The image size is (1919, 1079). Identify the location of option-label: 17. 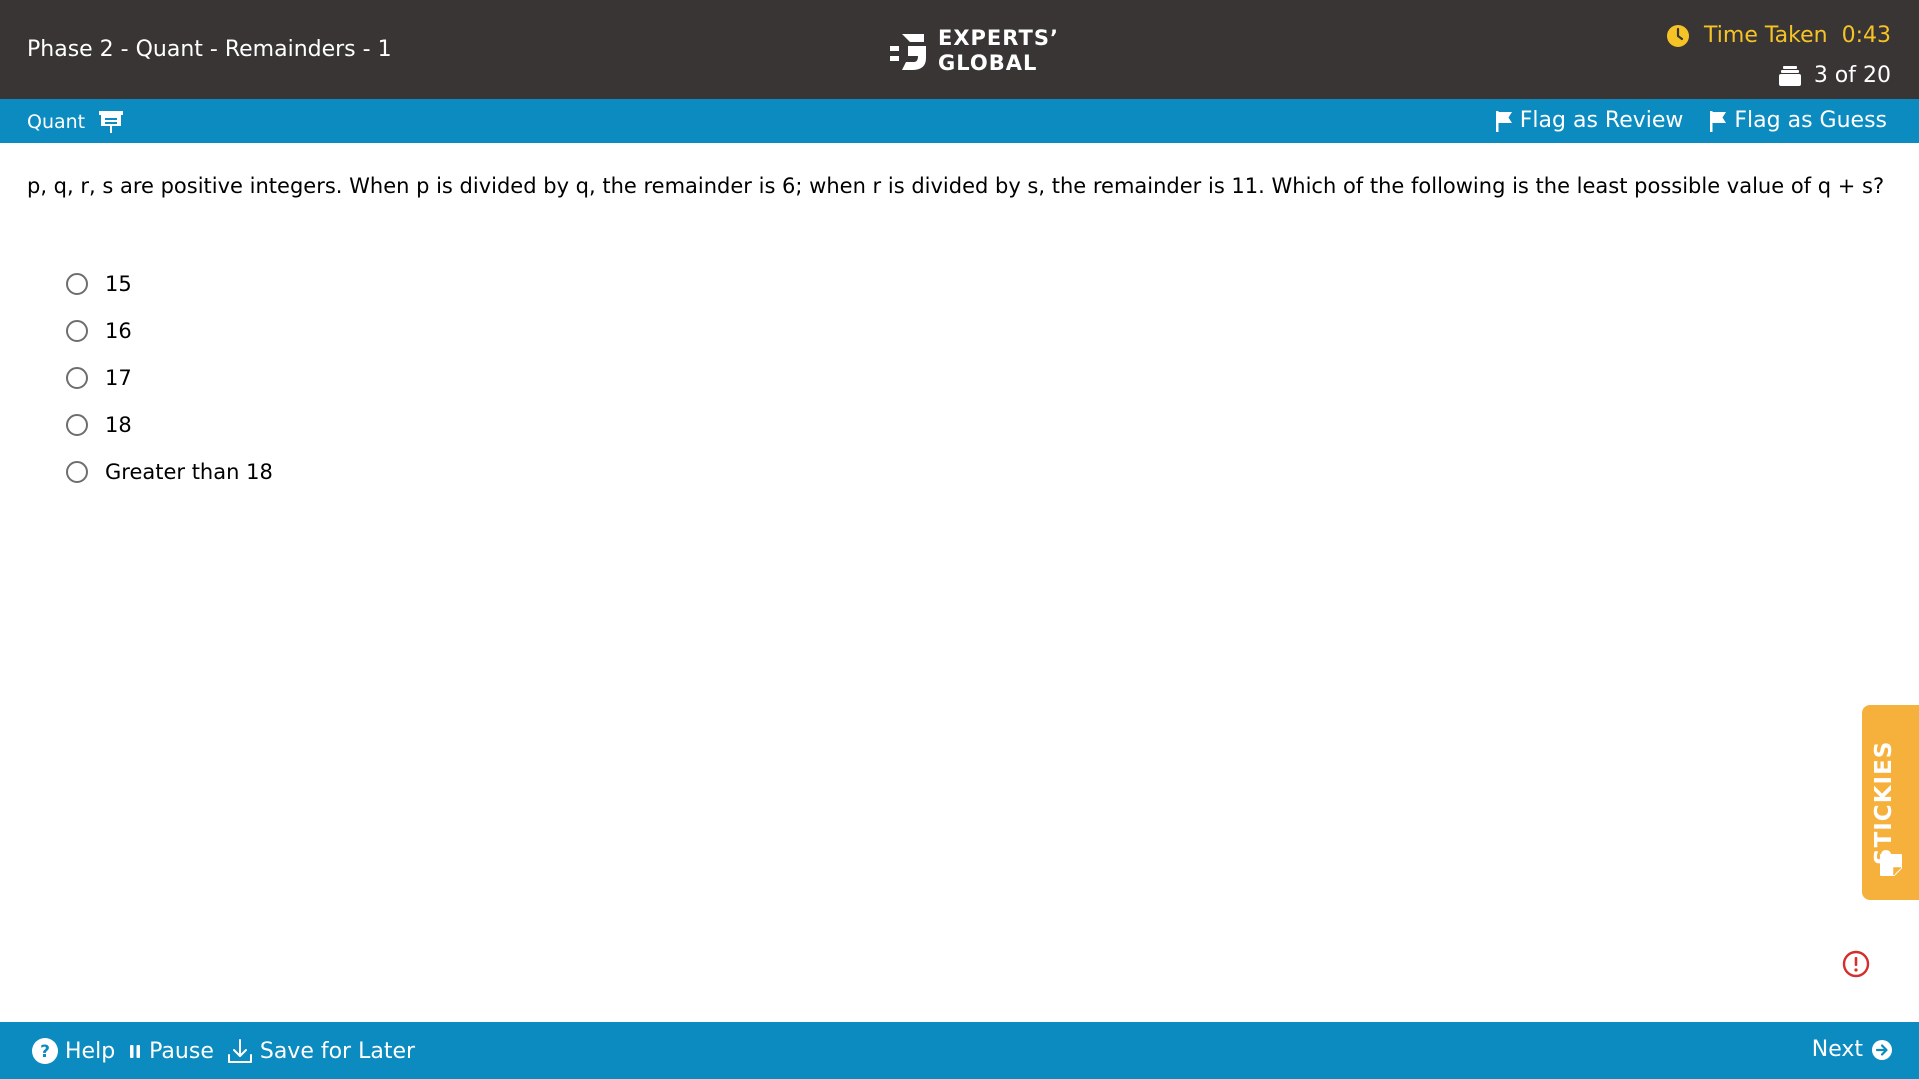
(118, 377).